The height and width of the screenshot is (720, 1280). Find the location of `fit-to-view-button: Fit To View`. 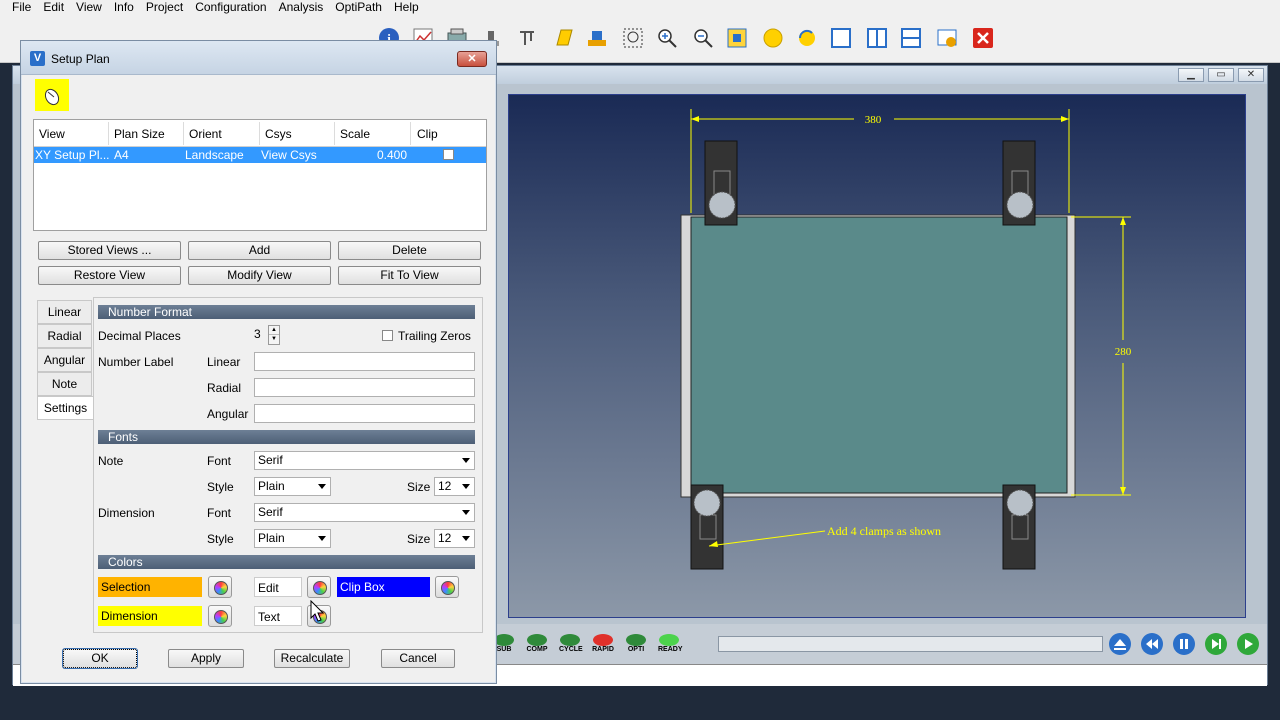

fit-to-view-button: Fit To View is located at coordinates (409, 275).